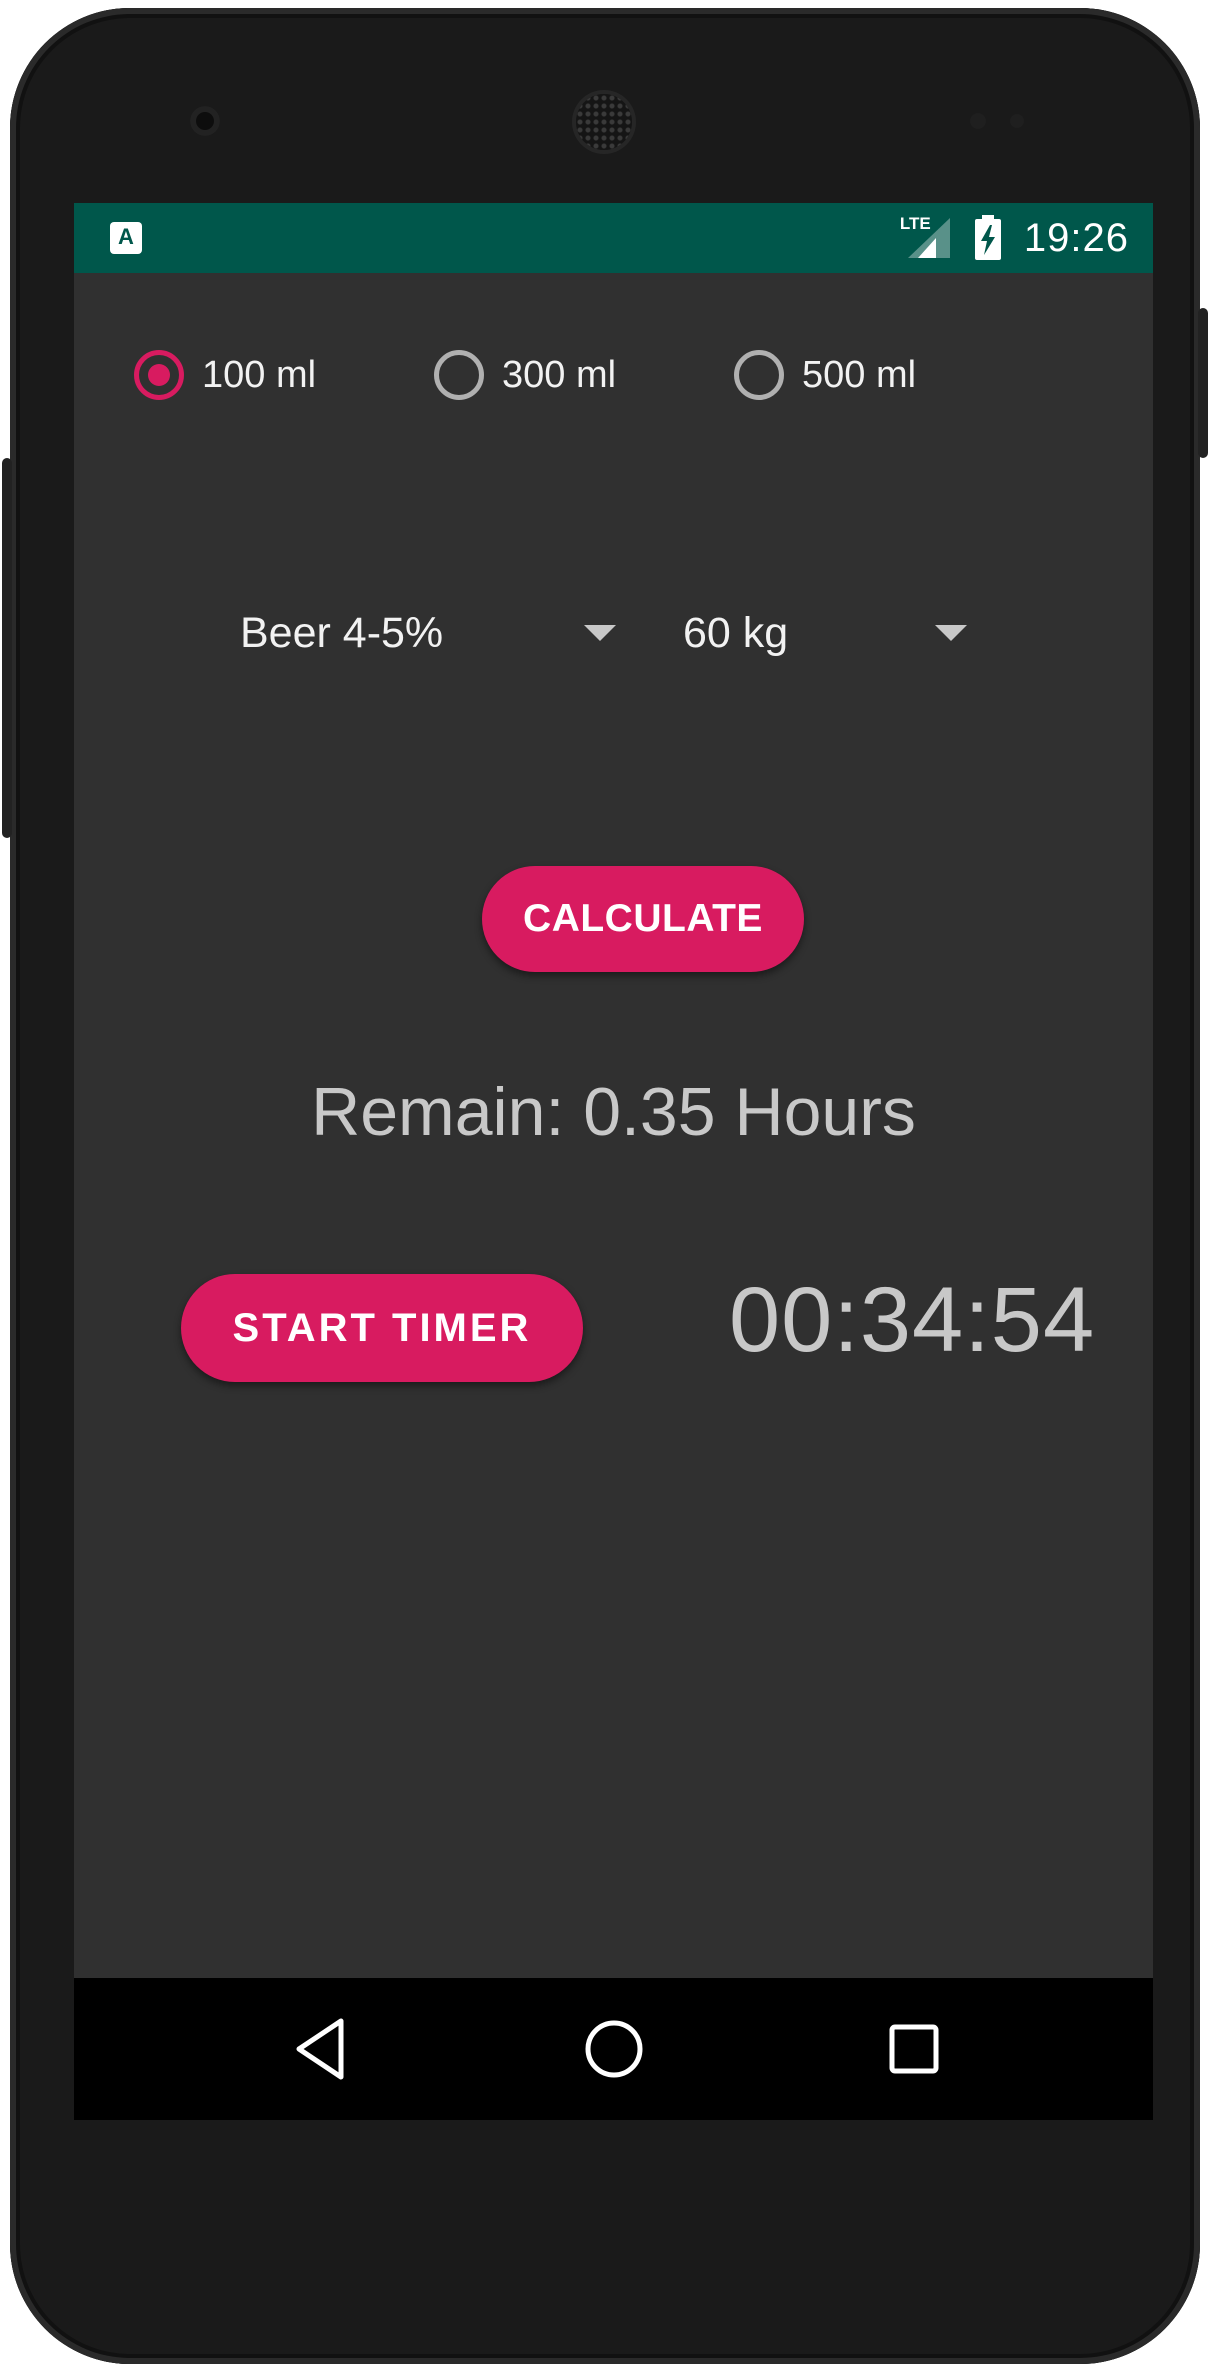  Describe the element at coordinates (159, 375) in the screenshot. I see `radio-checked-icon` at that location.